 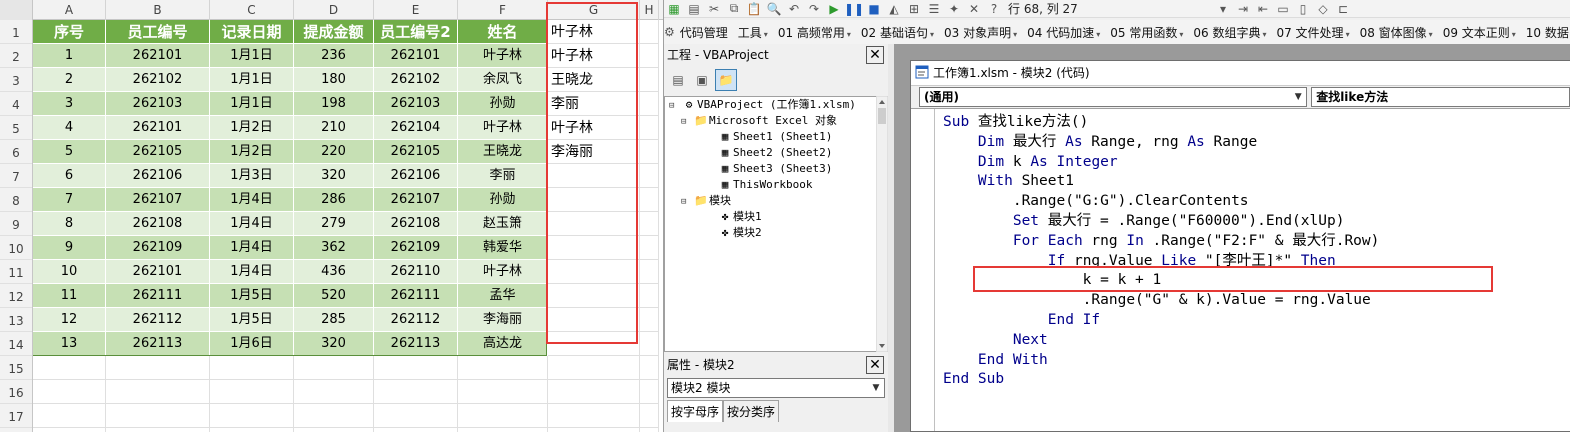 I want to click on procedure-combo: 查找like方法, so click(x=1440, y=97).